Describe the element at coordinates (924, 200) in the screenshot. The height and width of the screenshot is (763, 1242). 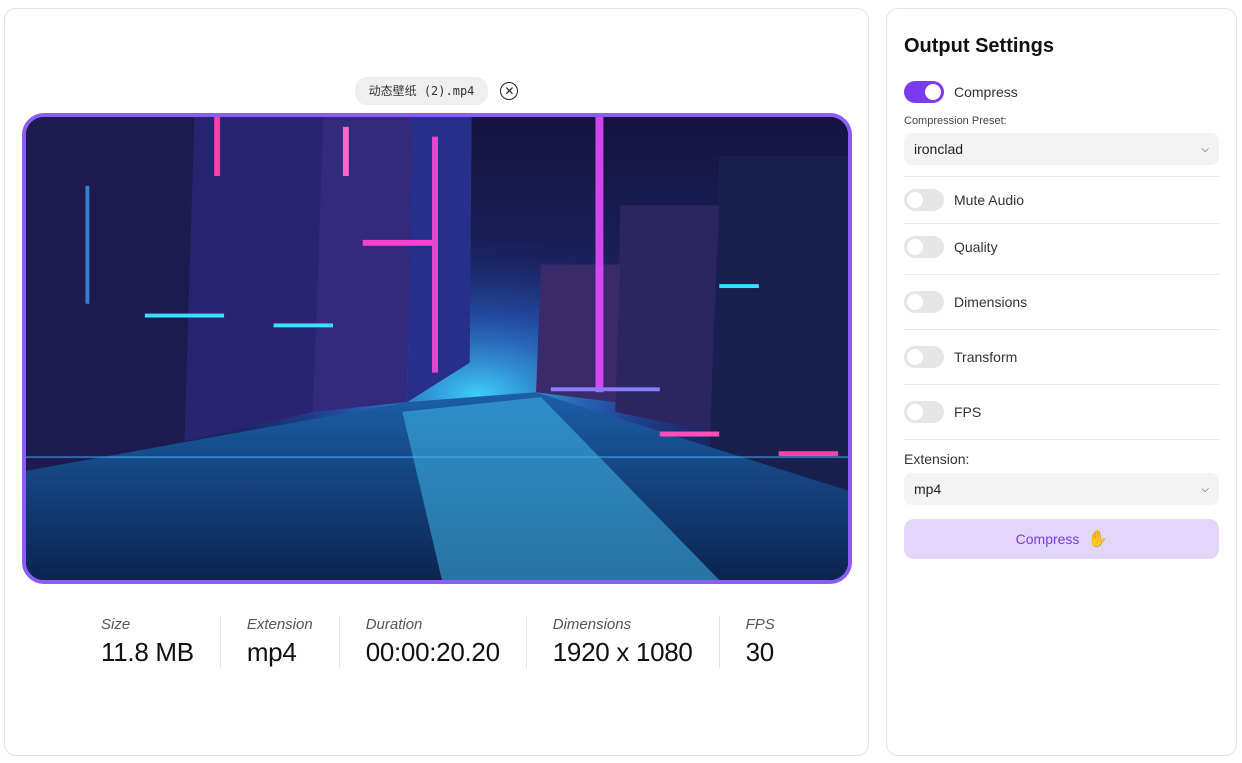
I see `mute-audio-toggle` at that location.